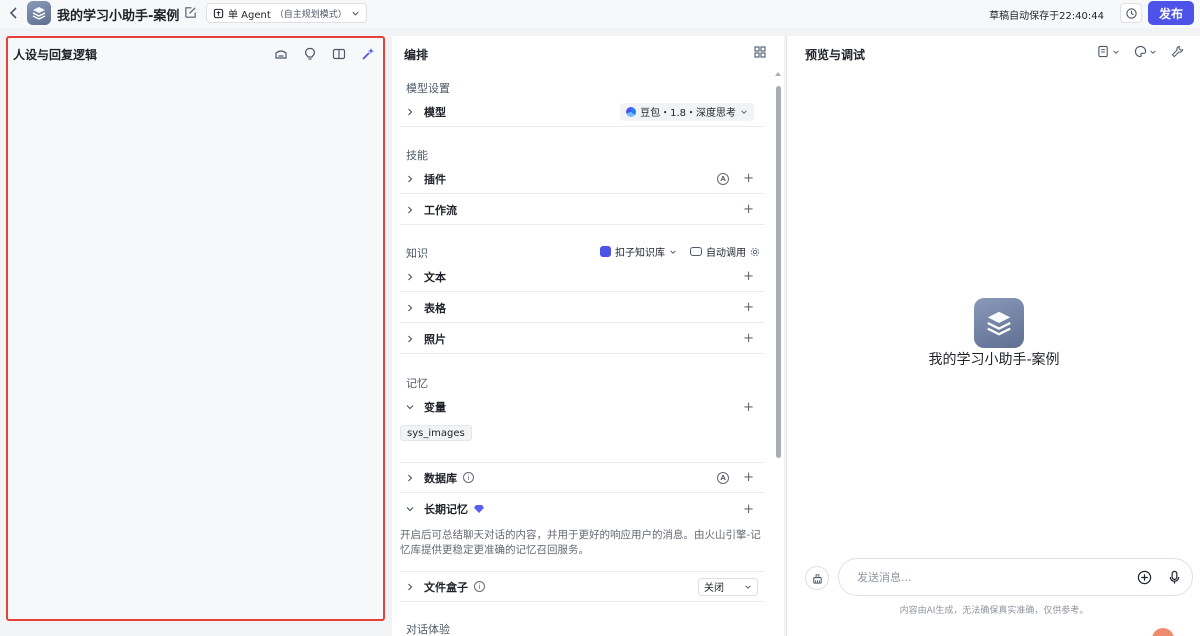  What do you see at coordinates (696, 251) in the screenshot?
I see `robot-icon` at bounding box center [696, 251].